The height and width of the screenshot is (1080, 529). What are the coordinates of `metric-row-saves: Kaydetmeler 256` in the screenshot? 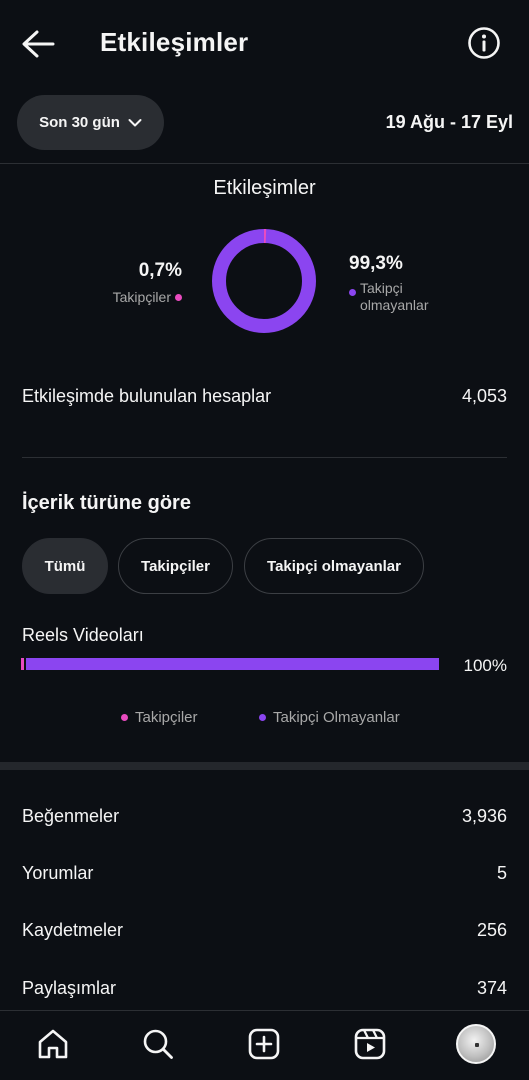 It's located at (264, 930).